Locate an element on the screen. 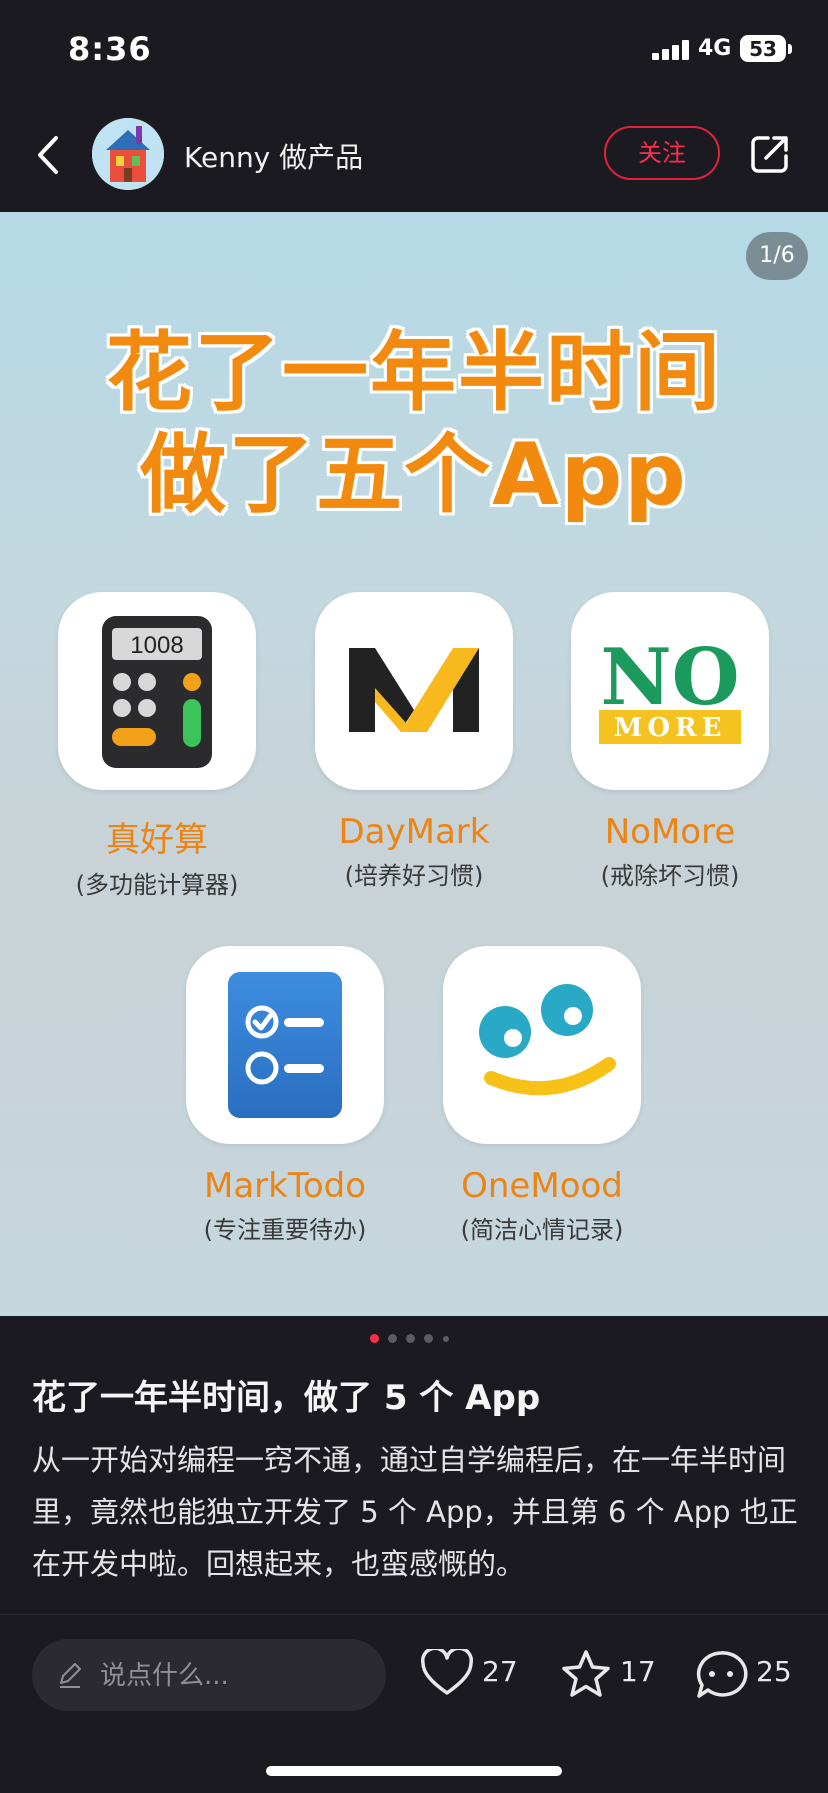  page-dot-active is located at coordinates (374, 1338).